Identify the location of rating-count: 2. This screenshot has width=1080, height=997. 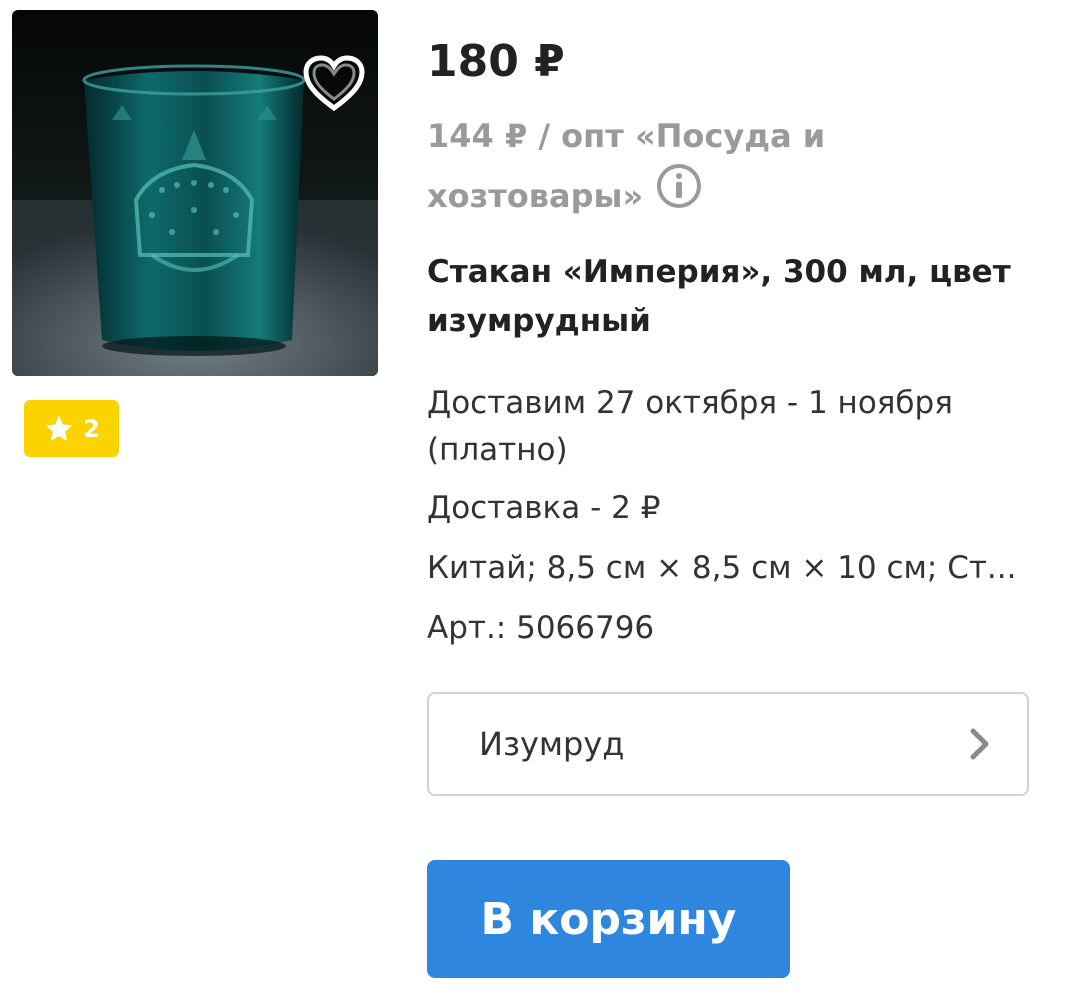
(91, 428).